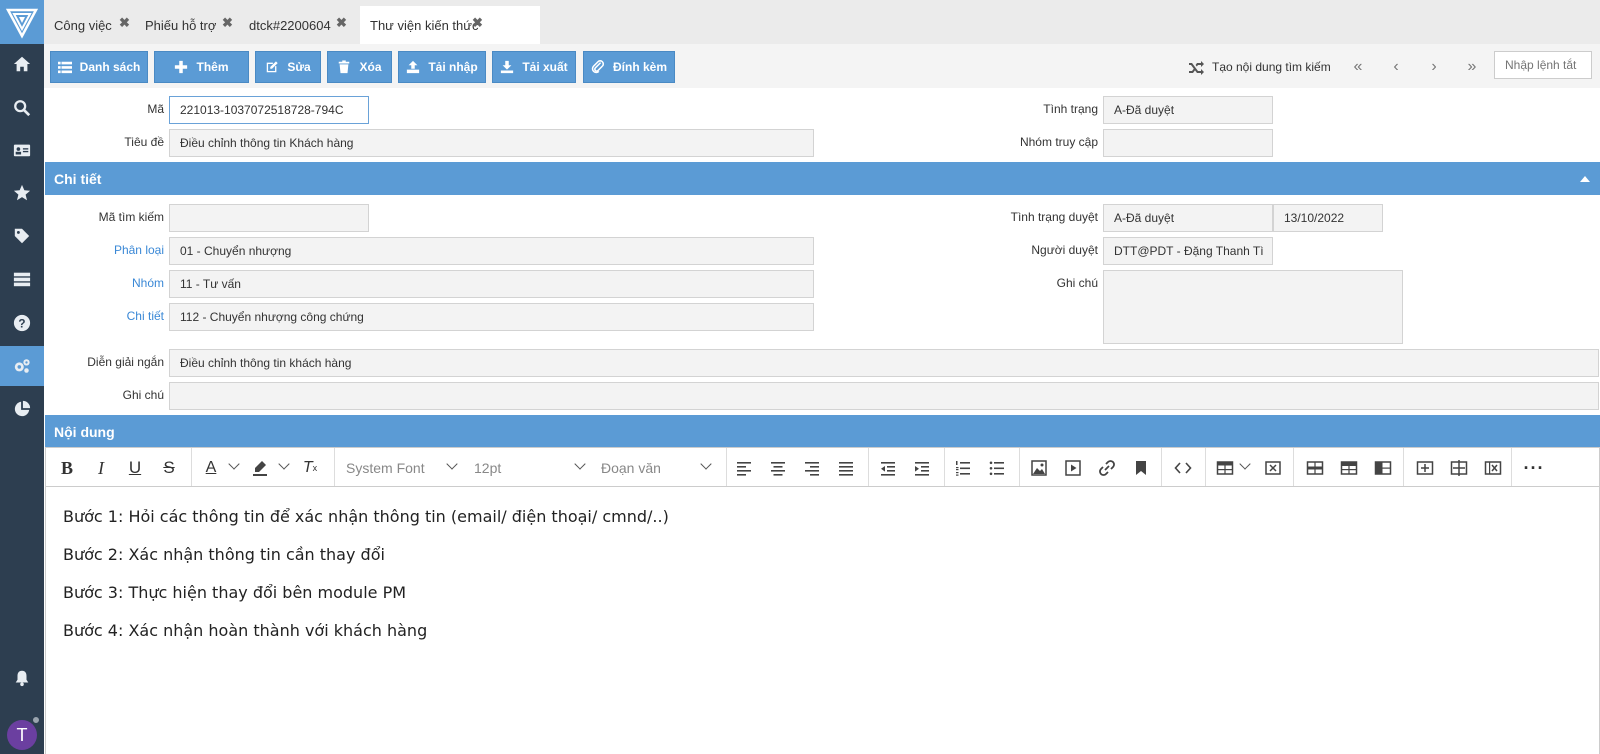 The width and height of the screenshot is (1600, 754). What do you see at coordinates (288, 67) in the screenshot?
I see `edit-button: Sửa` at bounding box center [288, 67].